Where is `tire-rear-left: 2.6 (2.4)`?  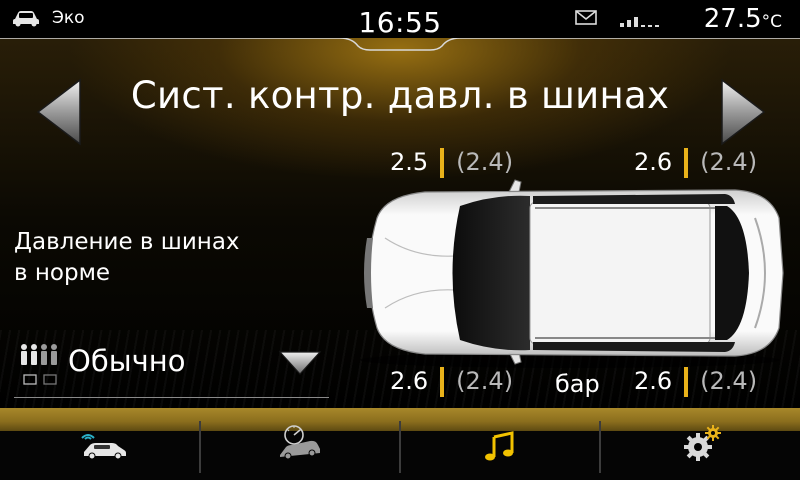
tire-rear-left: 2.6 (2.4) is located at coordinates (451, 382).